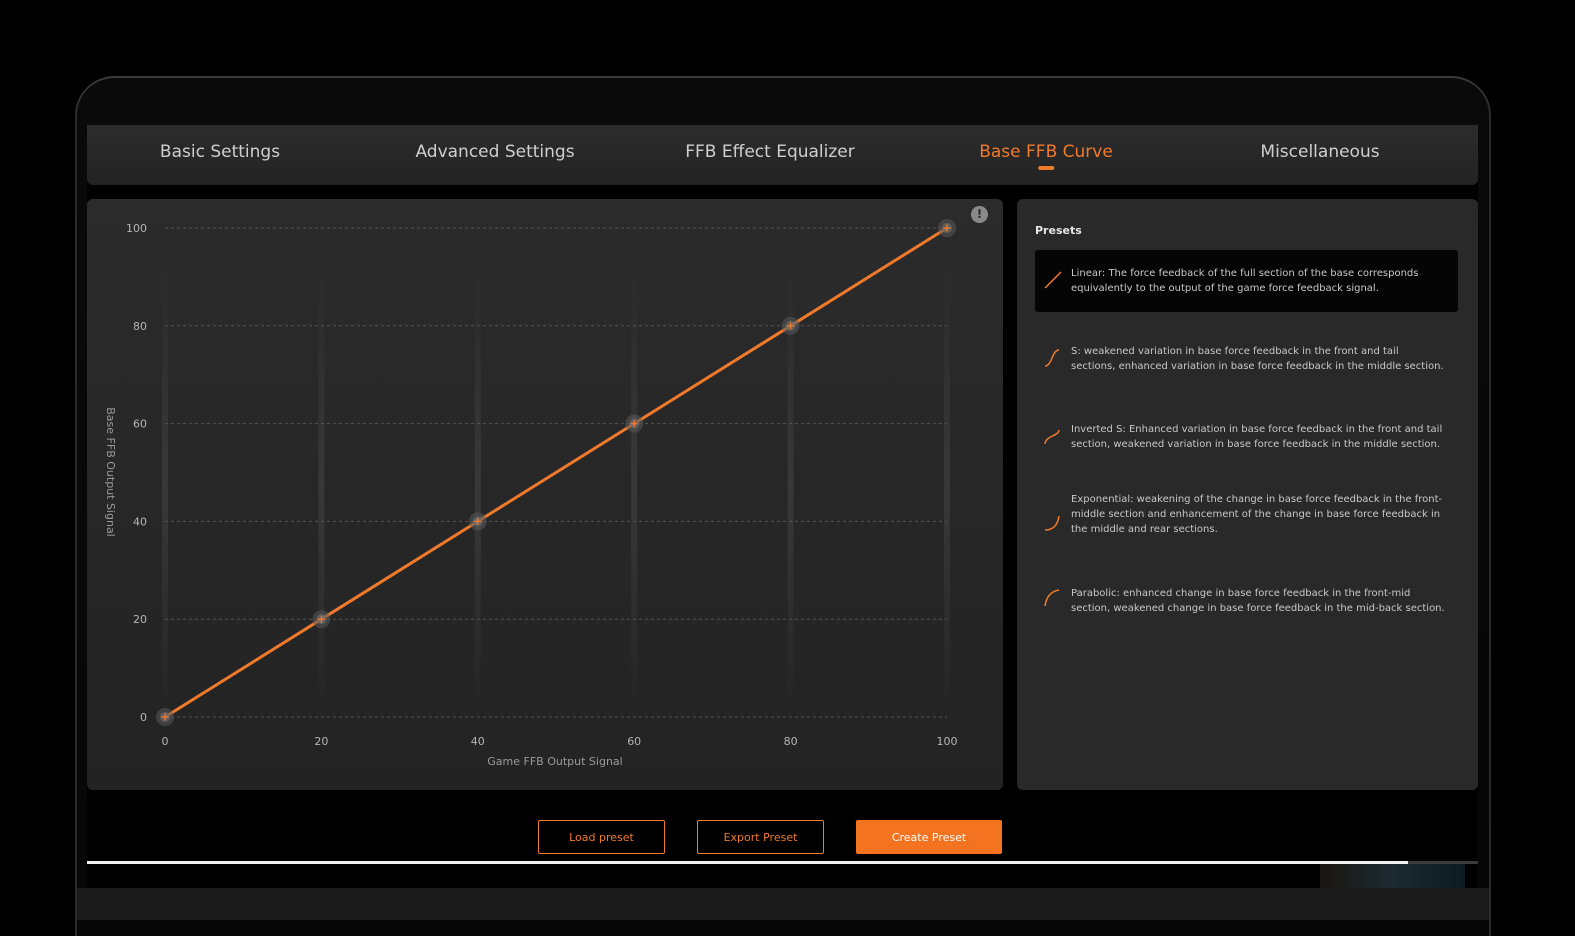 The image size is (1575, 936). What do you see at coordinates (165, 741) in the screenshot?
I see `x-tick-label: 0` at bounding box center [165, 741].